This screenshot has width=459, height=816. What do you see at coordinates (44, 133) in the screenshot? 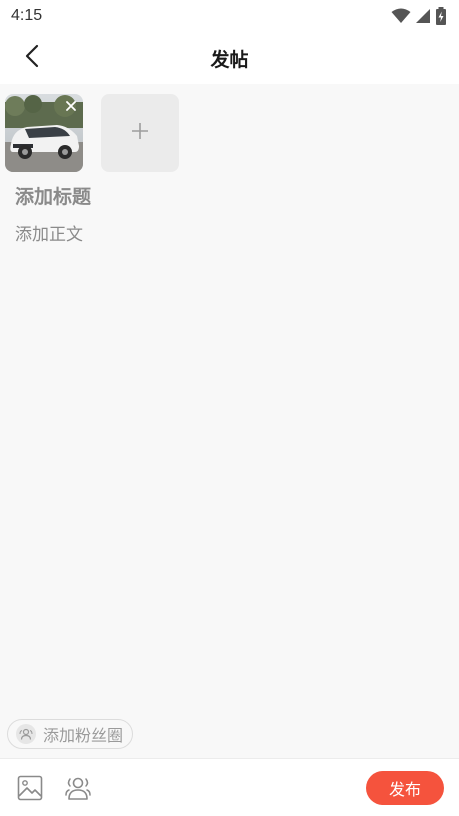
I see `attached-image-thumbnail` at bounding box center [44, 133].